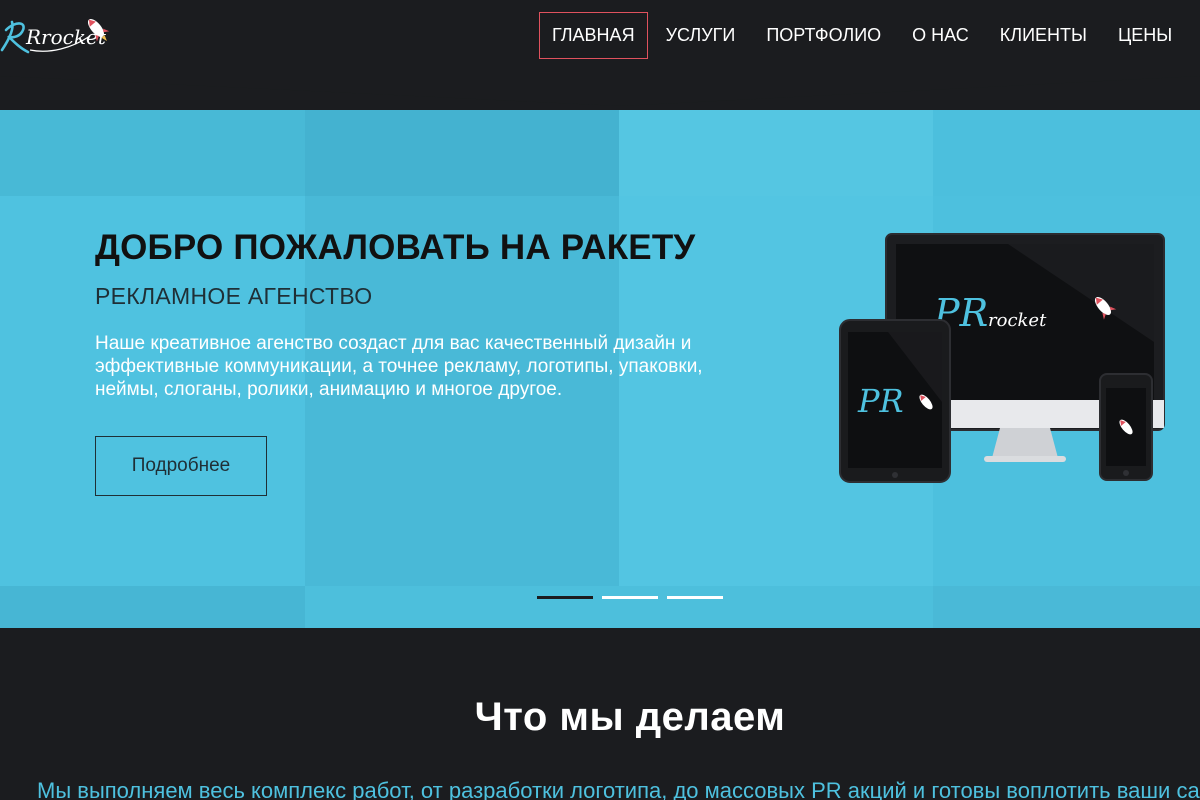 The width and height of the screenshot is (1200, 800). What do you see at coordinates (181, 466) in the screenshot?
I see `more-button: Подробнее` at bounding box center [181, 466].